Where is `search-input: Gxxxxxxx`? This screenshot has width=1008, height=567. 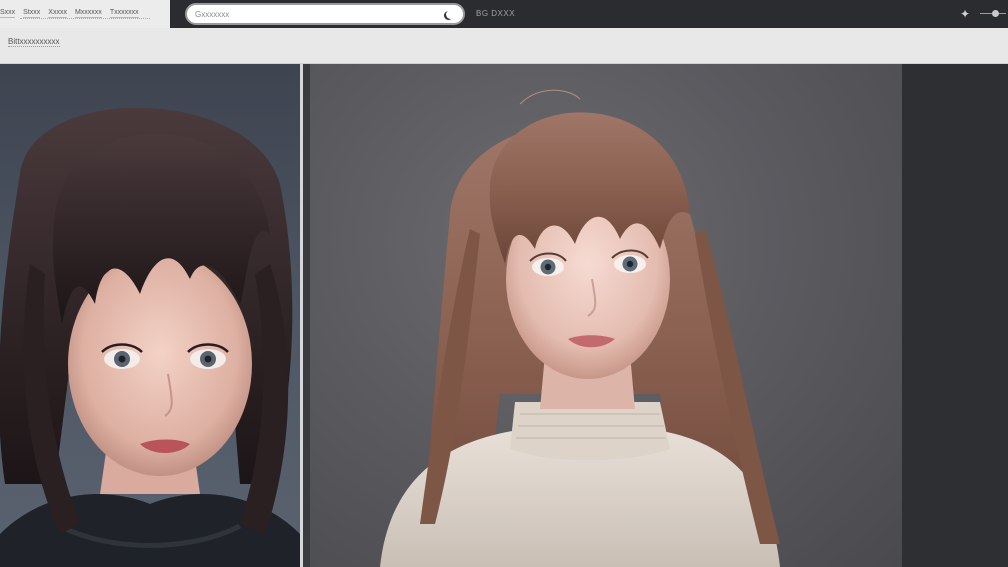 search-input: Gxxxxxxx is located at coordinates (212, 14).